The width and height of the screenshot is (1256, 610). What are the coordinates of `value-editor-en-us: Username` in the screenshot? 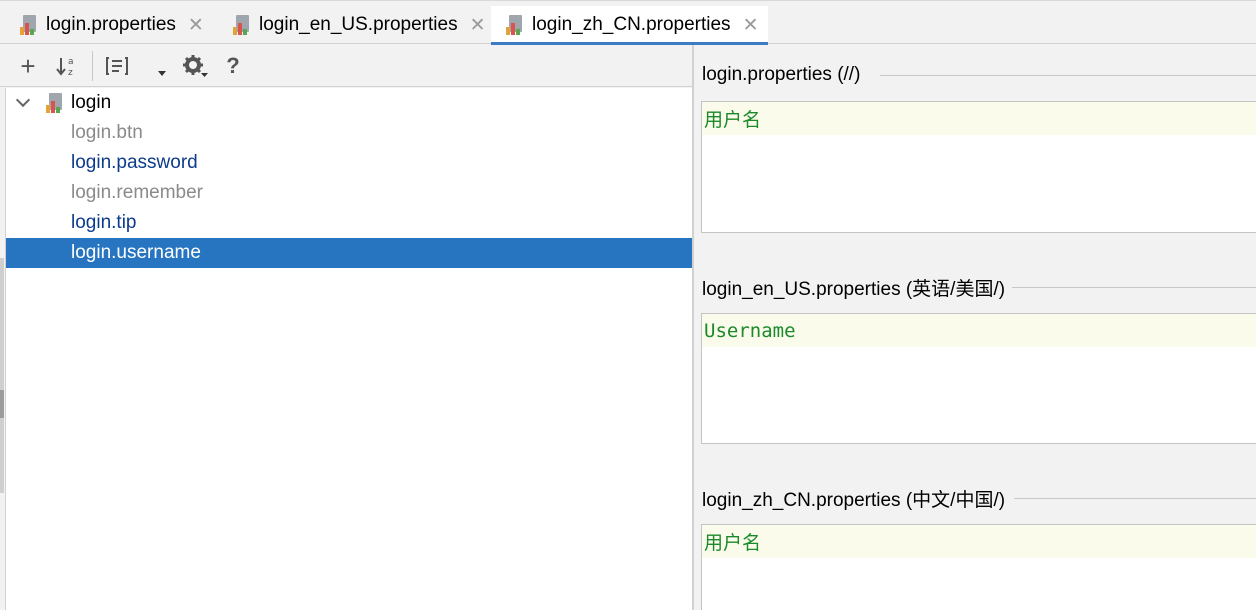 It's located at (978, 378).